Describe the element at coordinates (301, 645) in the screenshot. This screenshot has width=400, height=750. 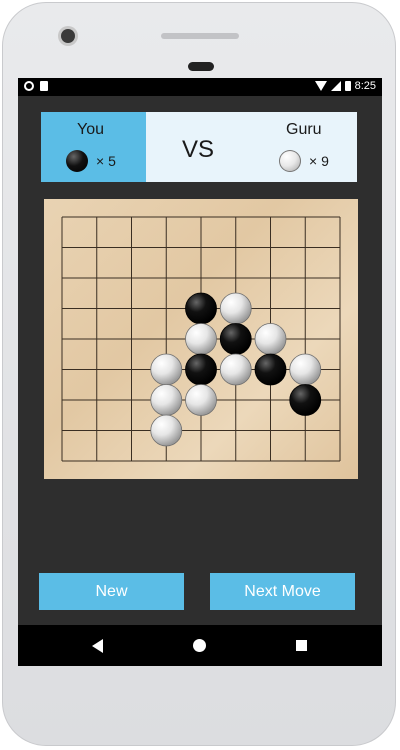
I see `recent-apps-icon` at that location.